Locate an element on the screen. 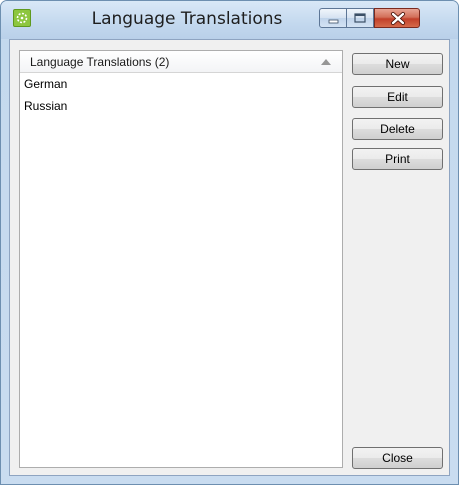 This screenshot has height=485, width=459. list-item-russian: Russian is located at coordinates (45, 106).